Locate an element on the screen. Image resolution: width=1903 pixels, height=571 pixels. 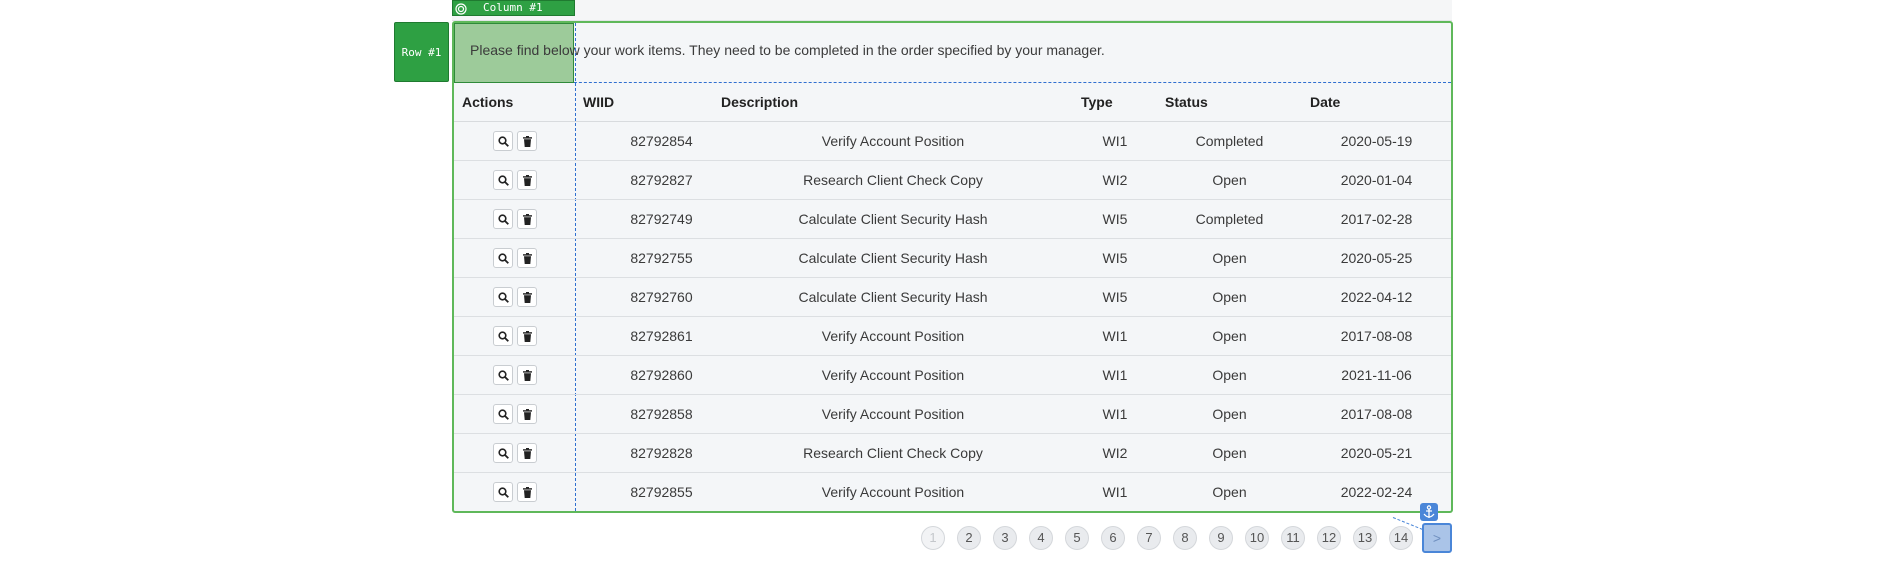
cell-date: 2020-05-19 is located at coordinates (1376, 141).